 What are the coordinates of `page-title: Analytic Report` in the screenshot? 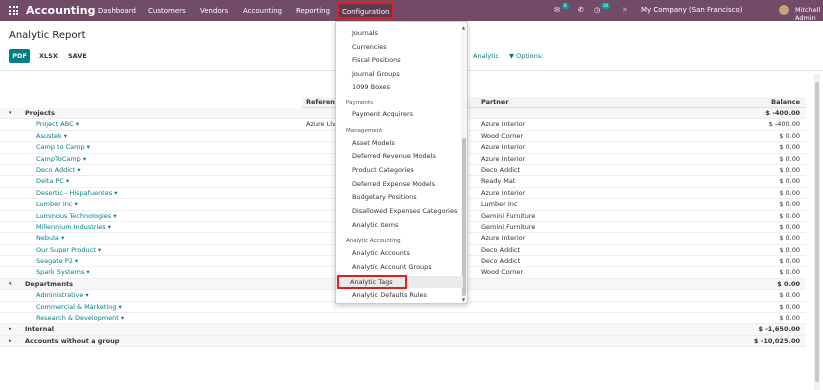 It's located at (47, 35).